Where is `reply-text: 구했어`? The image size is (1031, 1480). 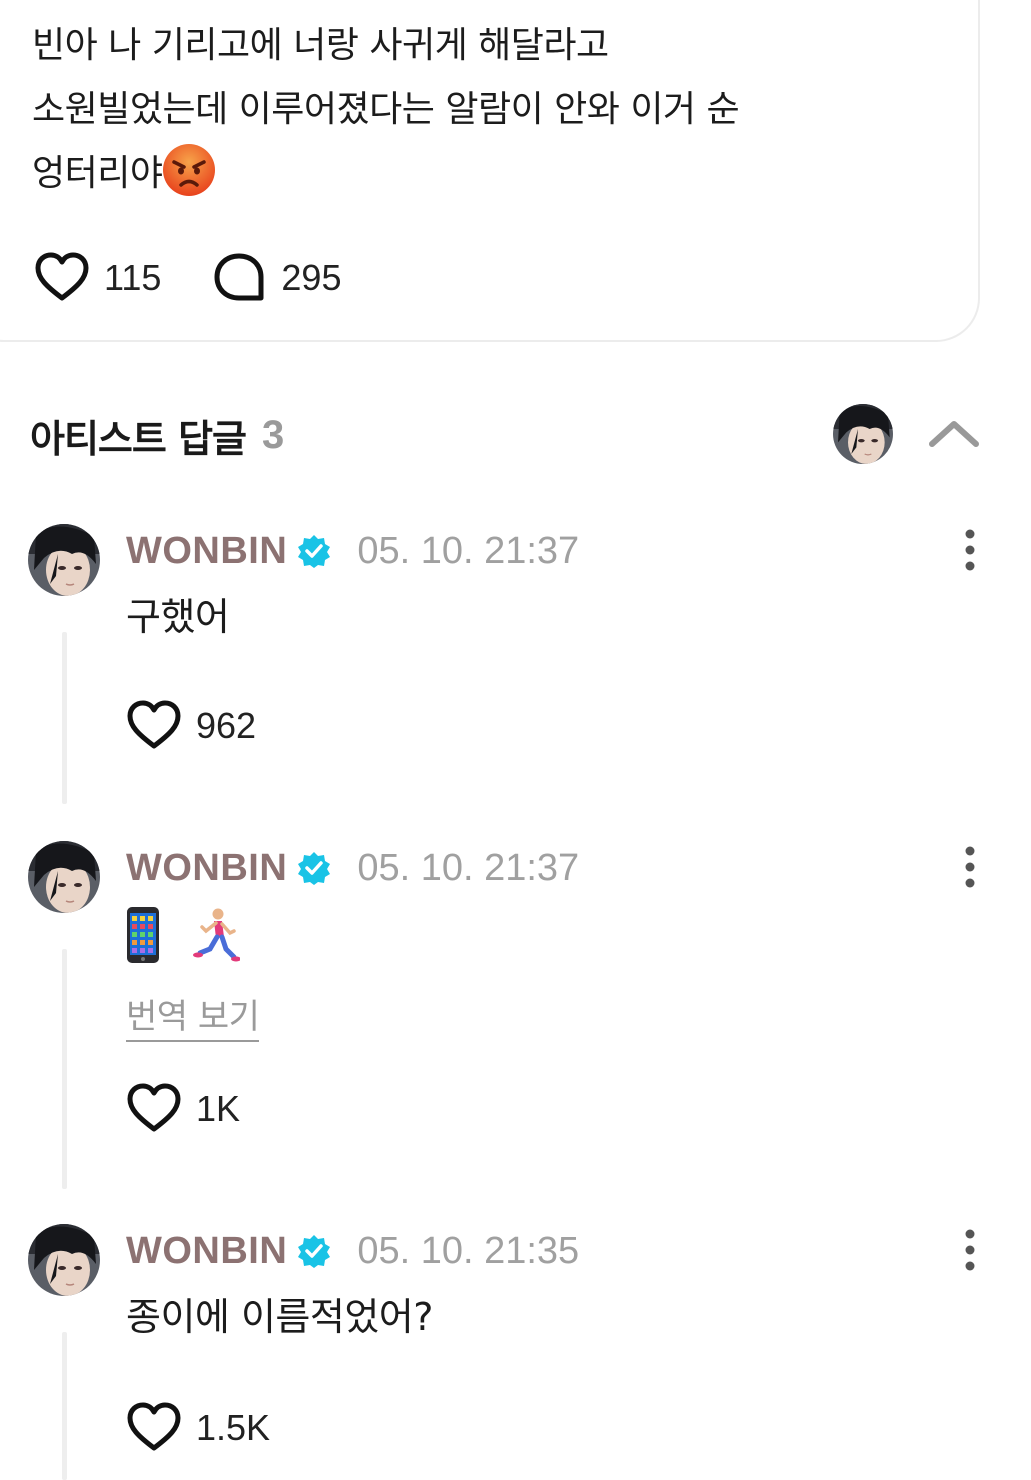
reply-text: 구했어 is located at coordinates (178, 617).